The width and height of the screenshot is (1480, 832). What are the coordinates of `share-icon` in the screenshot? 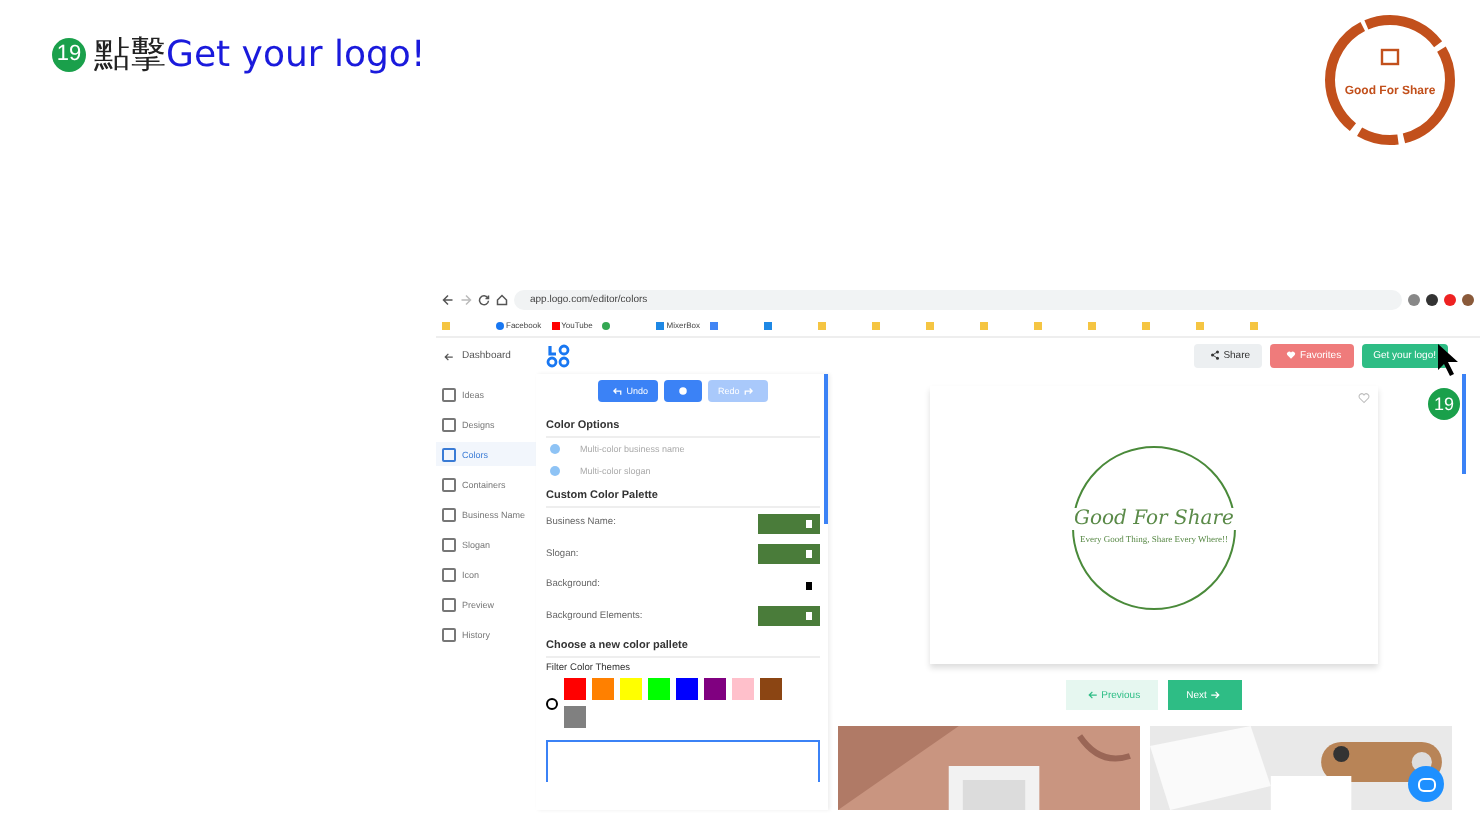 It's located at (1214, 355).